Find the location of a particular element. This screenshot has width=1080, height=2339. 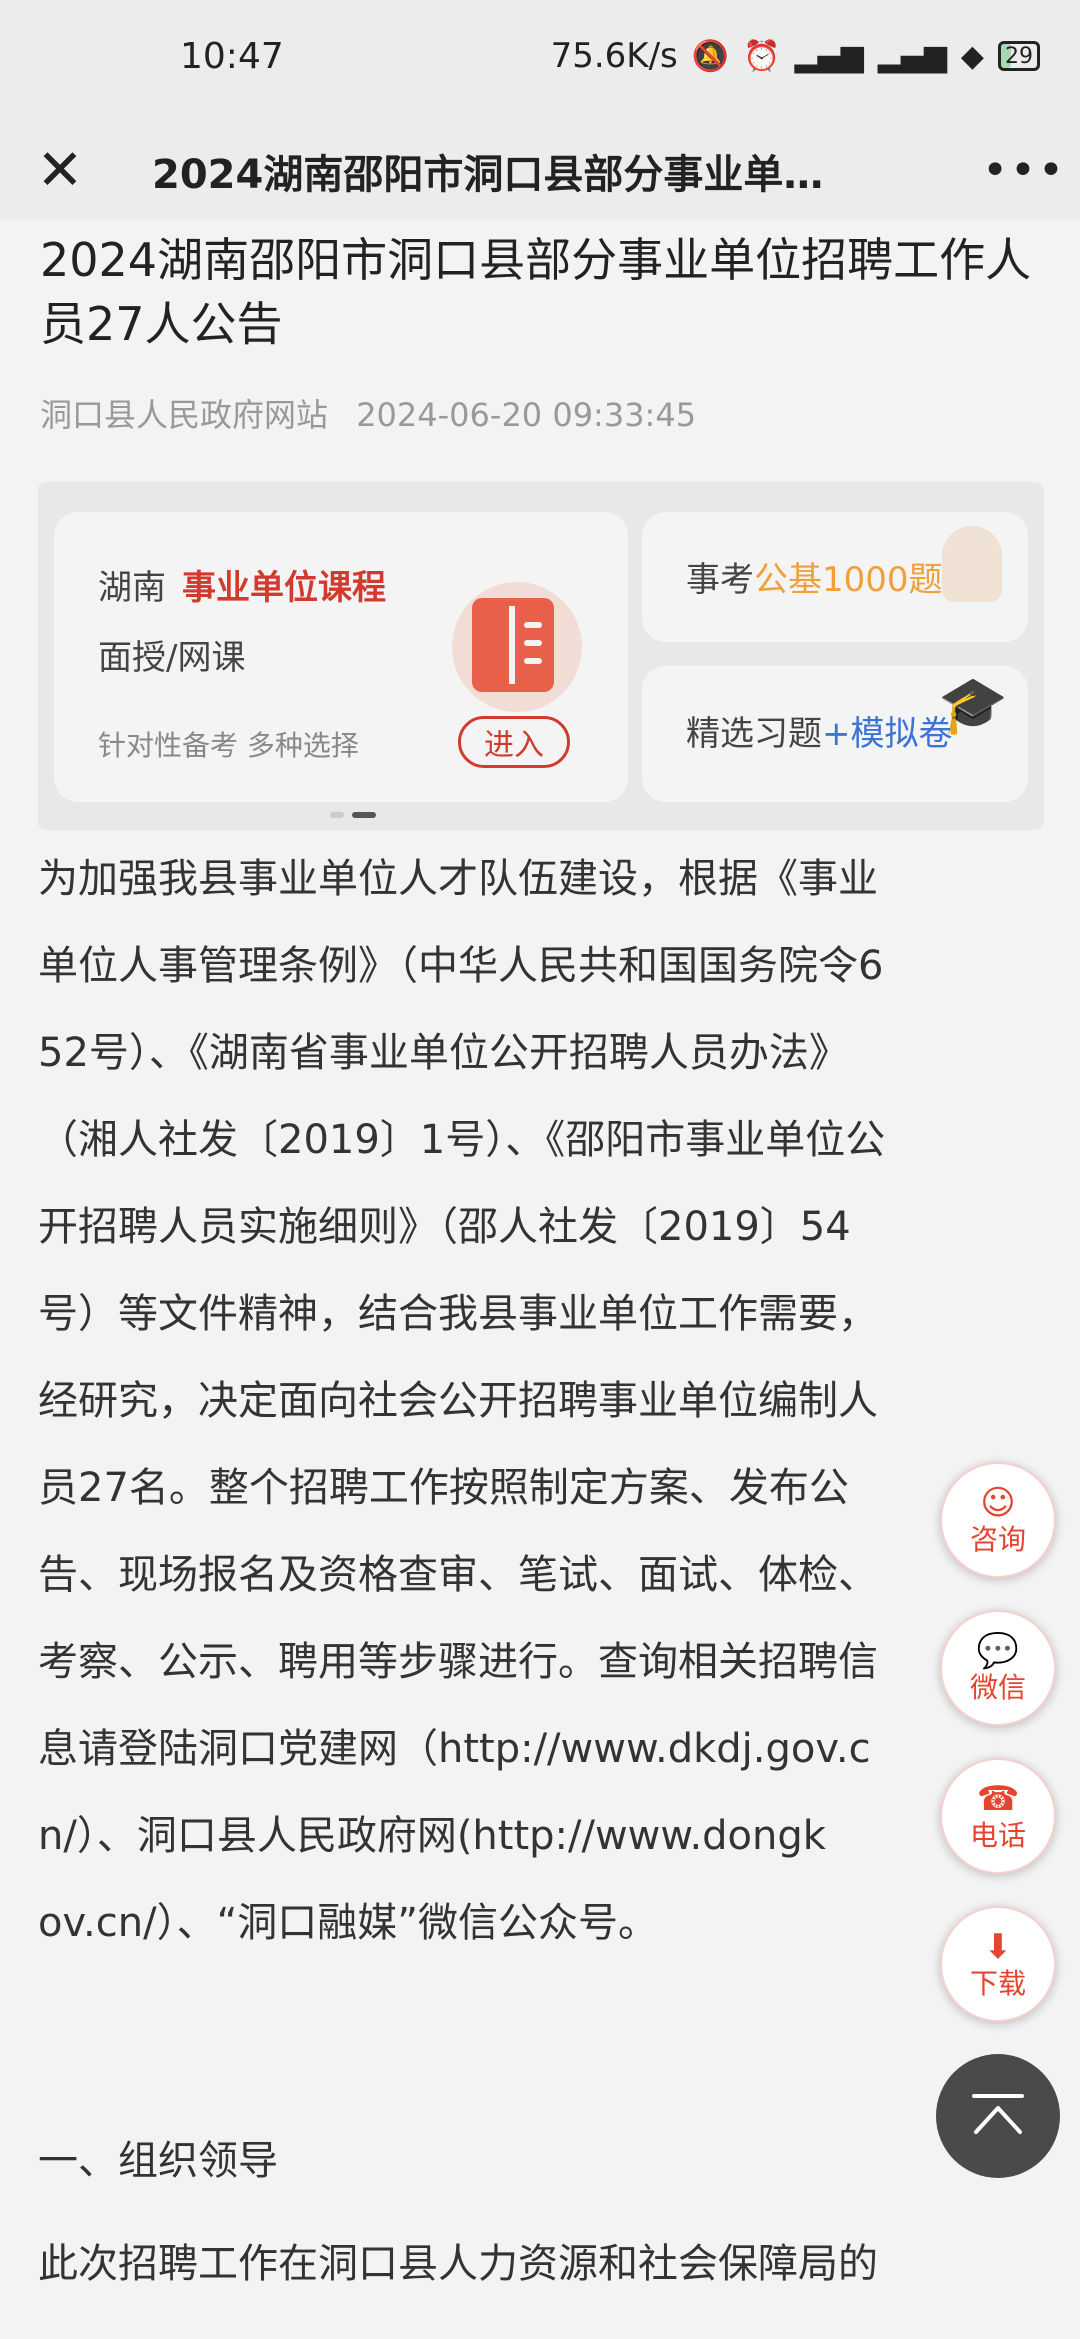

ad-course-mode: 面授/网课 is located at coordinates (172, 658).